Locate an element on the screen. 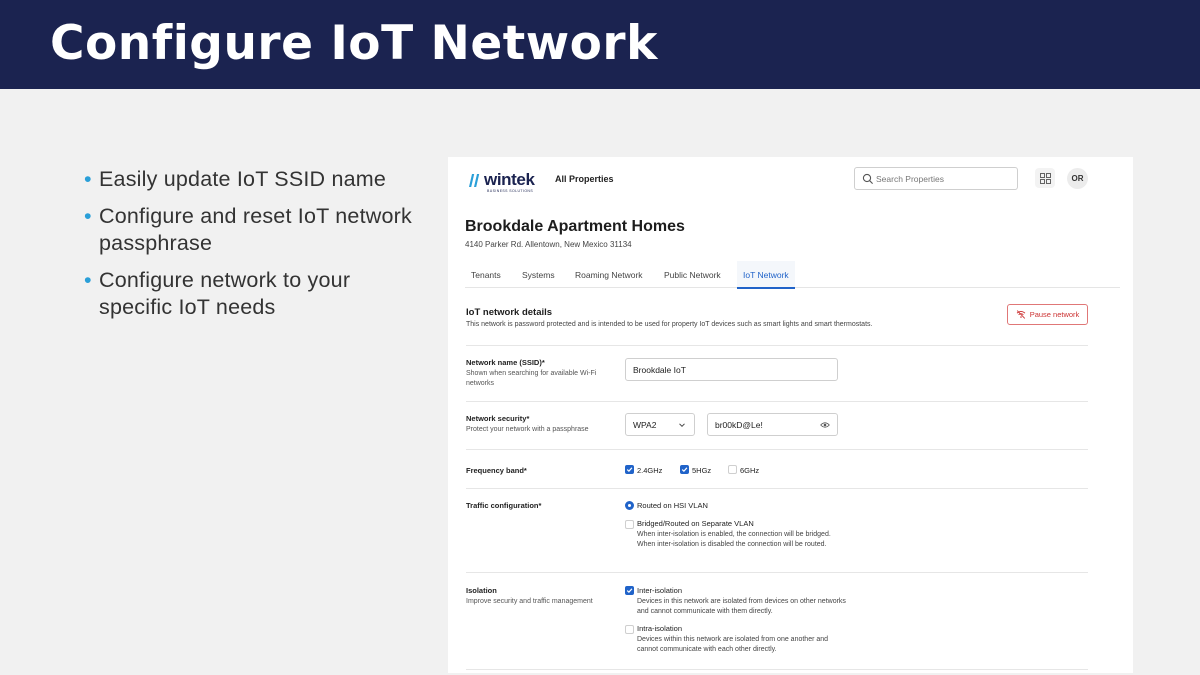 The height and width of the screenshot is (675, 1200). tab-iot-network: IoT Network is located at coordinates (766, 275).